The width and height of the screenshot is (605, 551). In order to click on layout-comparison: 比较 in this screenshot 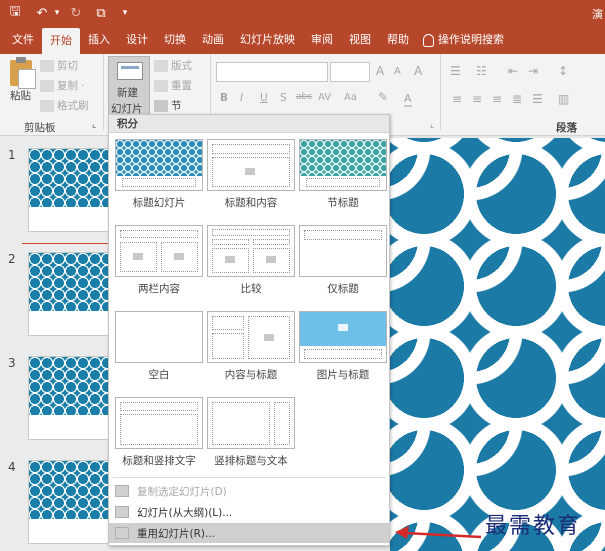, I will do `click(251, 260)`.